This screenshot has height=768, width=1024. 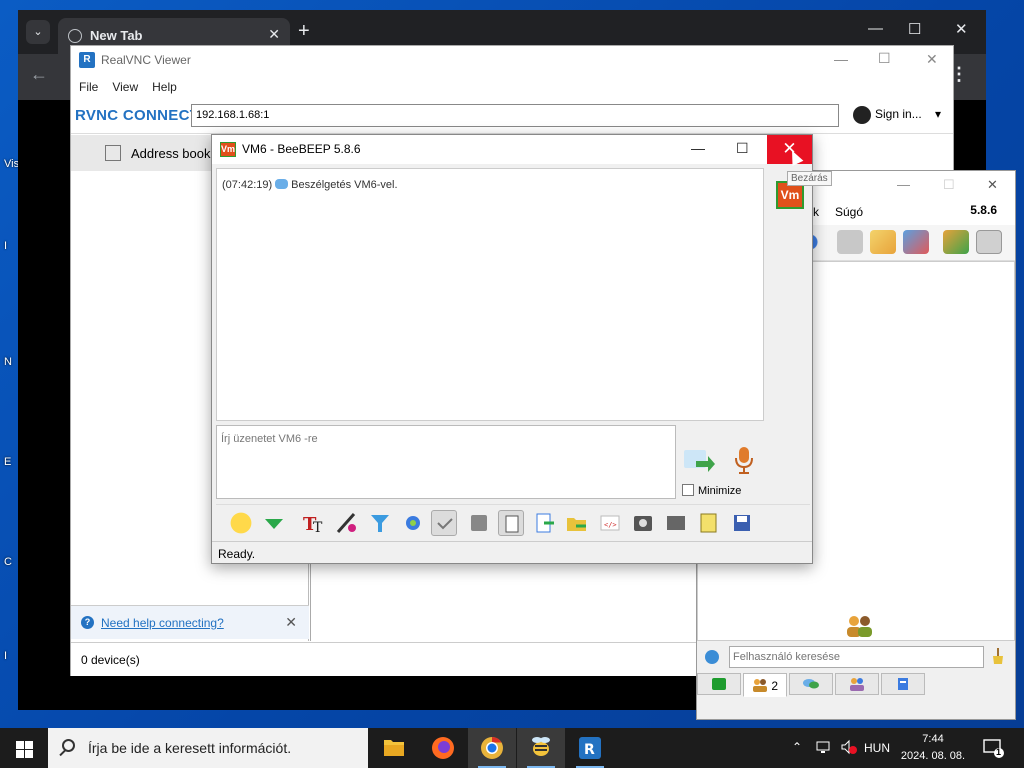 I want to click on vnc-connect-brand: RVNC CONNECT, so click(x=137, y=115).